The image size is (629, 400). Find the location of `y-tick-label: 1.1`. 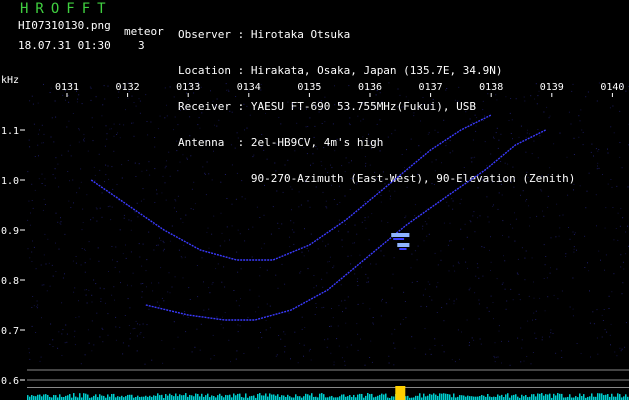

y-tick-label: 1.1 is located at coordinates (10, 131).